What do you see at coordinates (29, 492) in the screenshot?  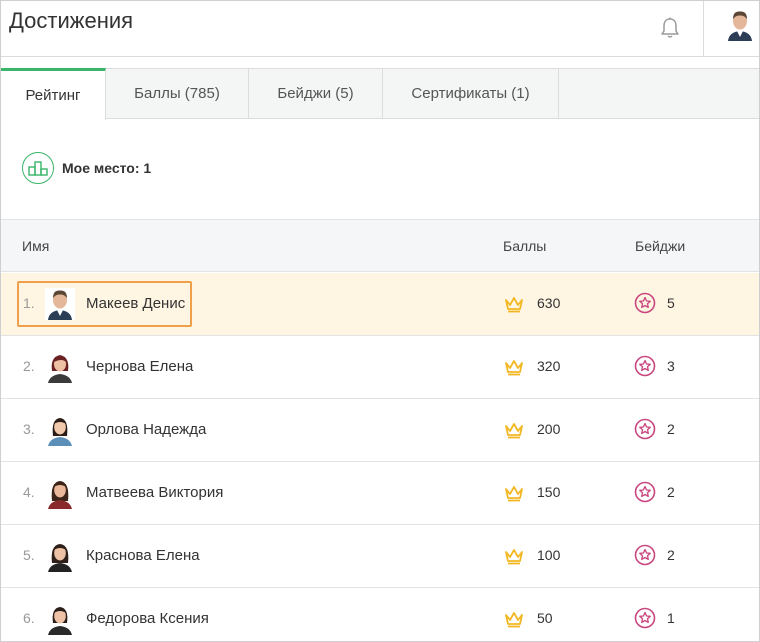 I see `rank: 4.` at bounding box center [29, 492].